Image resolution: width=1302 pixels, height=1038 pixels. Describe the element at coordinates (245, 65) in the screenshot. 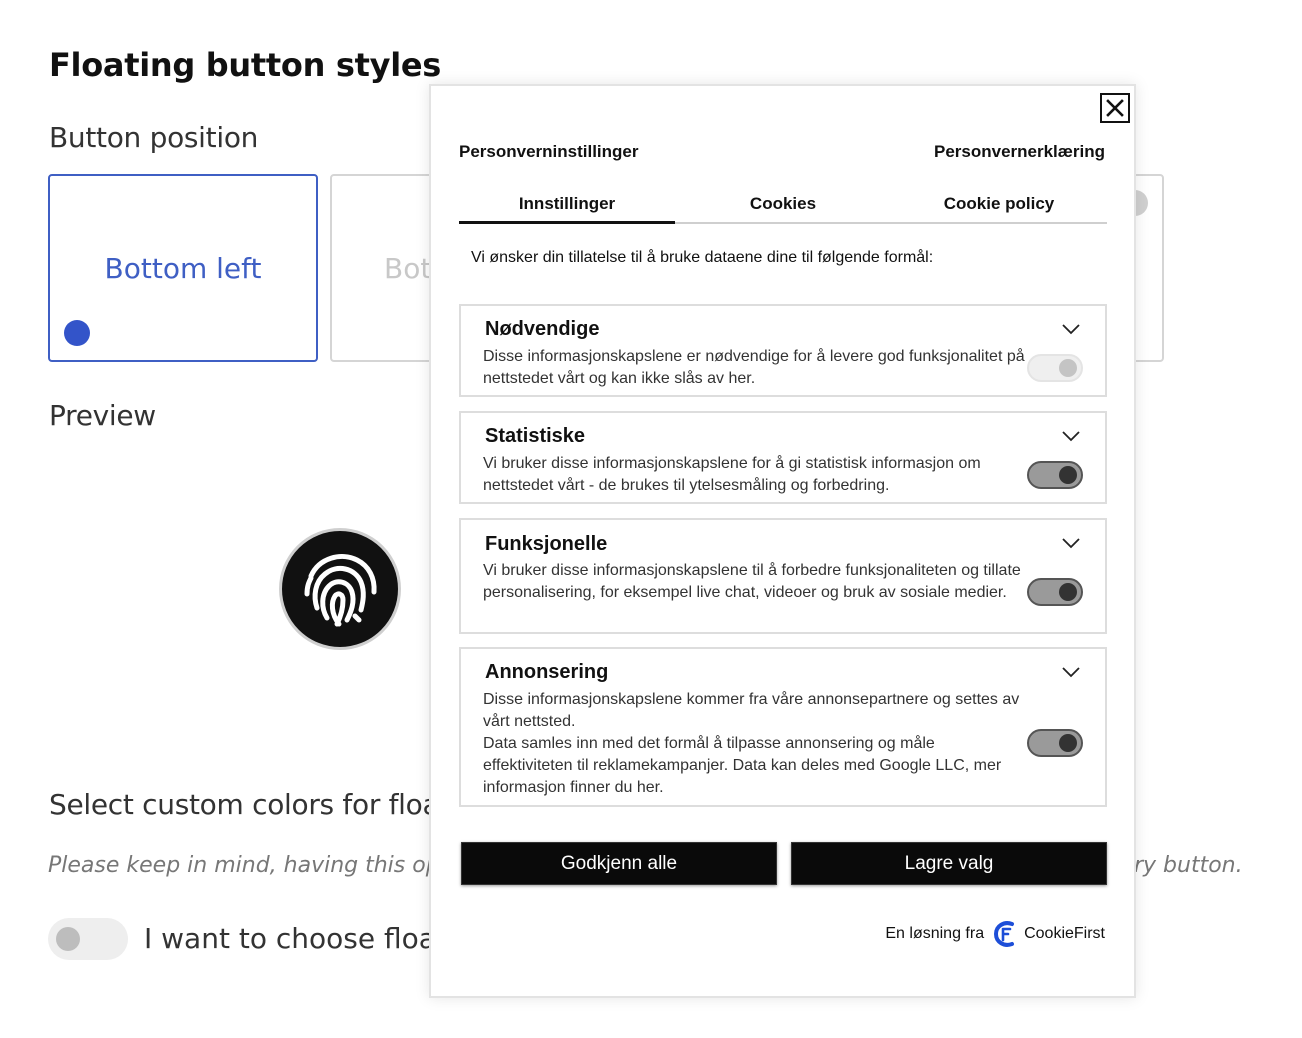

I see `page-title: Floating button styles` at that location.